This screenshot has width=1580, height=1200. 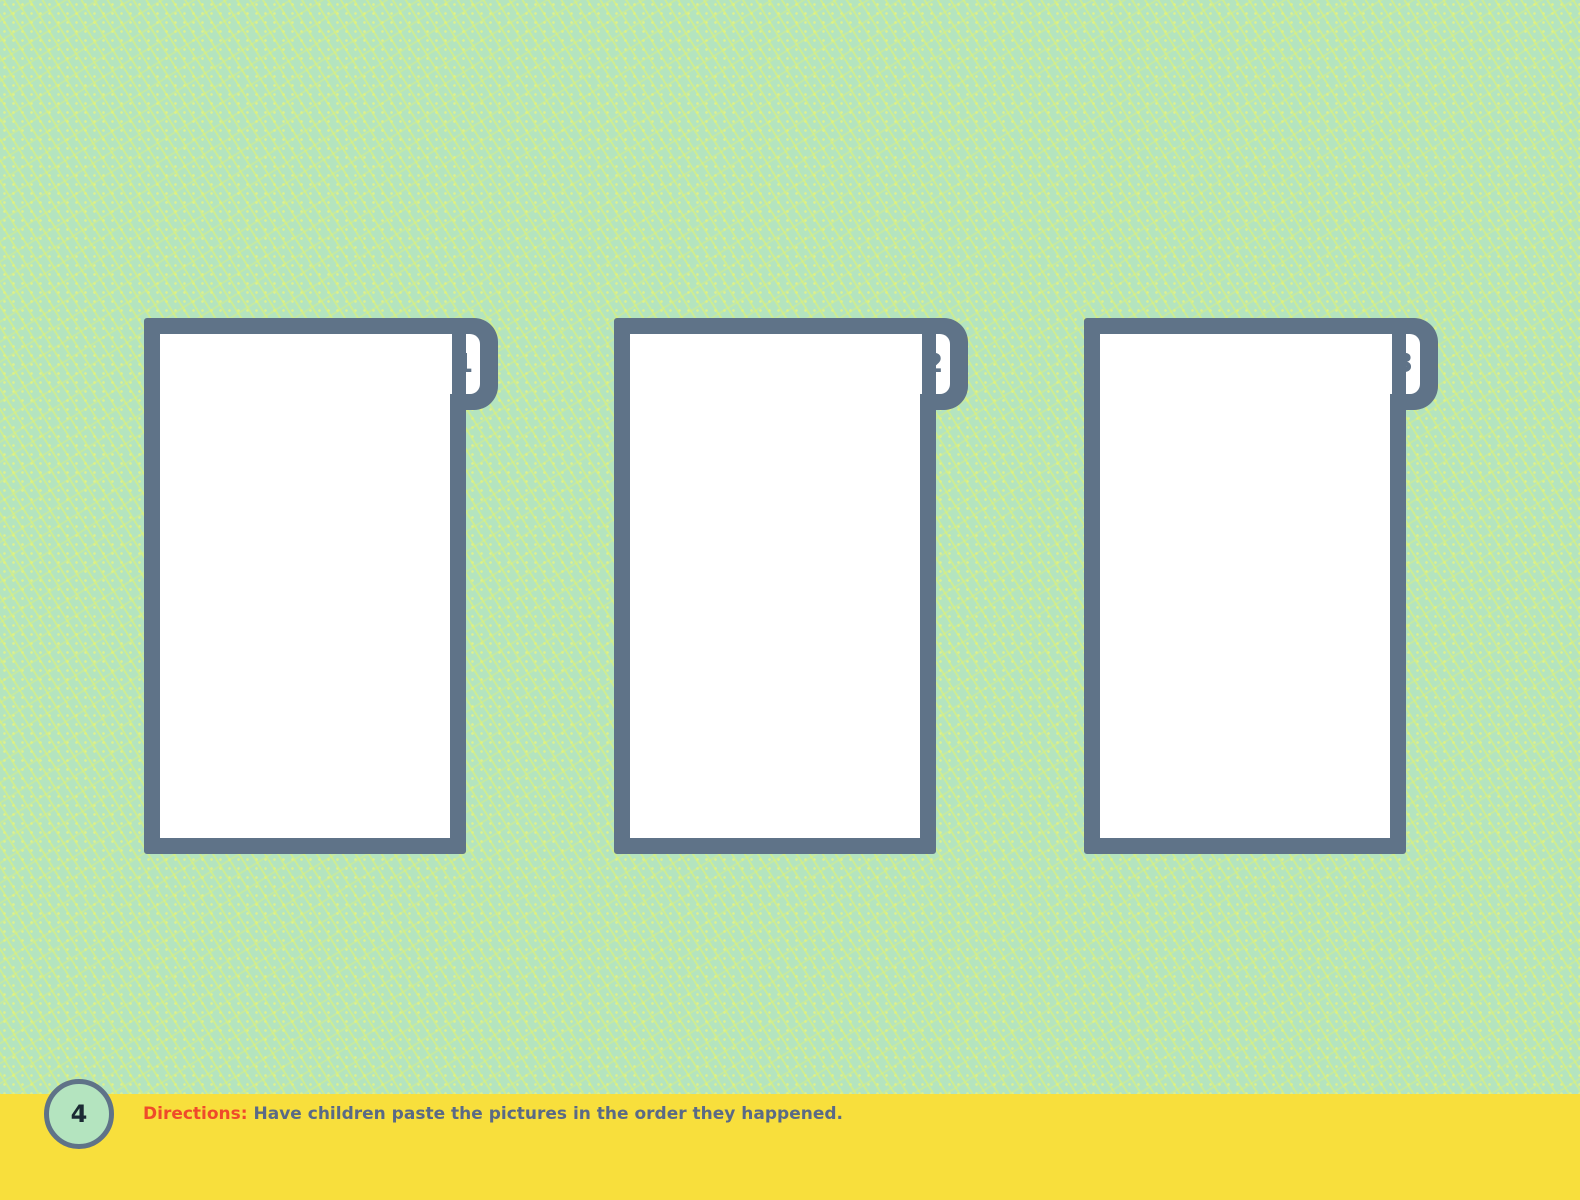 What do you see at coordinates (79, 1114) in the screenshot?
I see `page-number-badge: 4` at bounding box center [79, 1114].